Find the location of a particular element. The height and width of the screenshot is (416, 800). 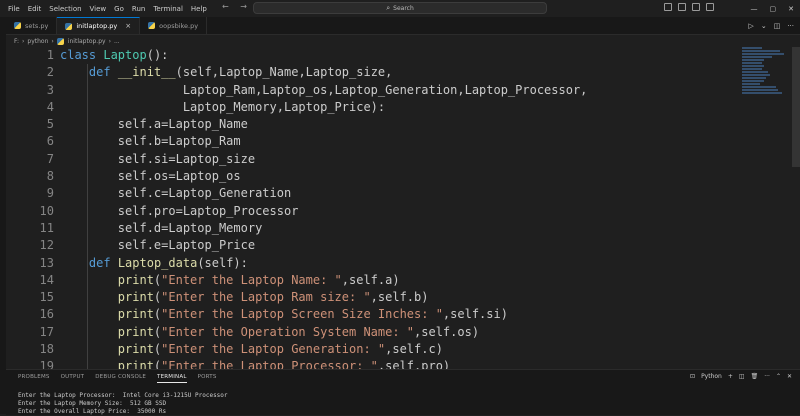

menu-terminal: Terminal is located at coordinates (168, 9).